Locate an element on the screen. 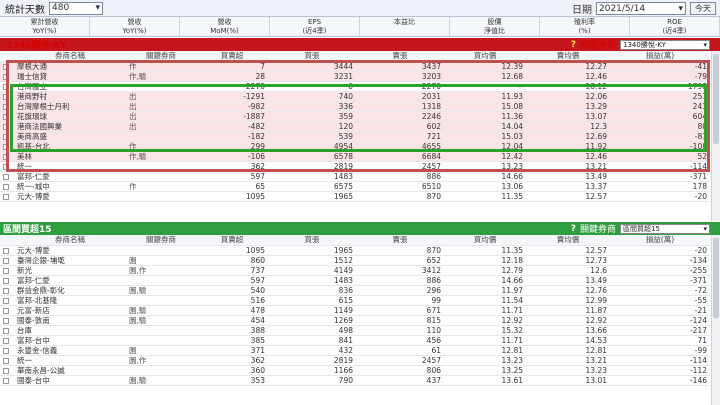  table-row: 台庫 388 498 110 15.32 13.66 -217 is located at coordinates (355, 330).